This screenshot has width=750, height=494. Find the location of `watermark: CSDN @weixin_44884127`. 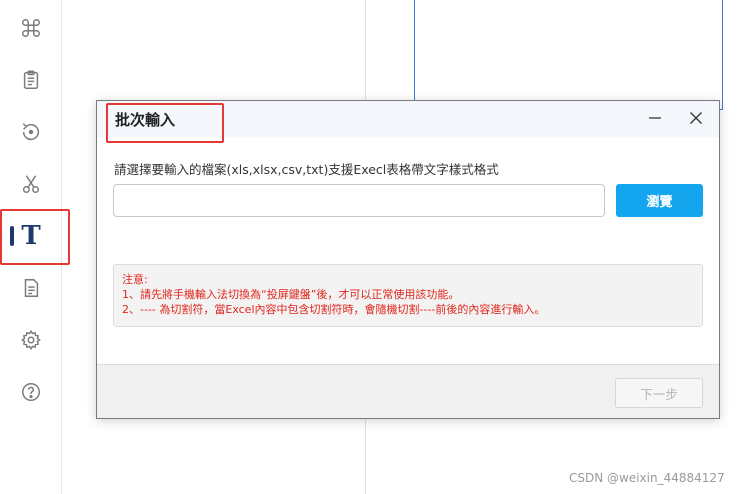

watermark: CSDN @weixin_44884127 is located at coordinates (647, 478).